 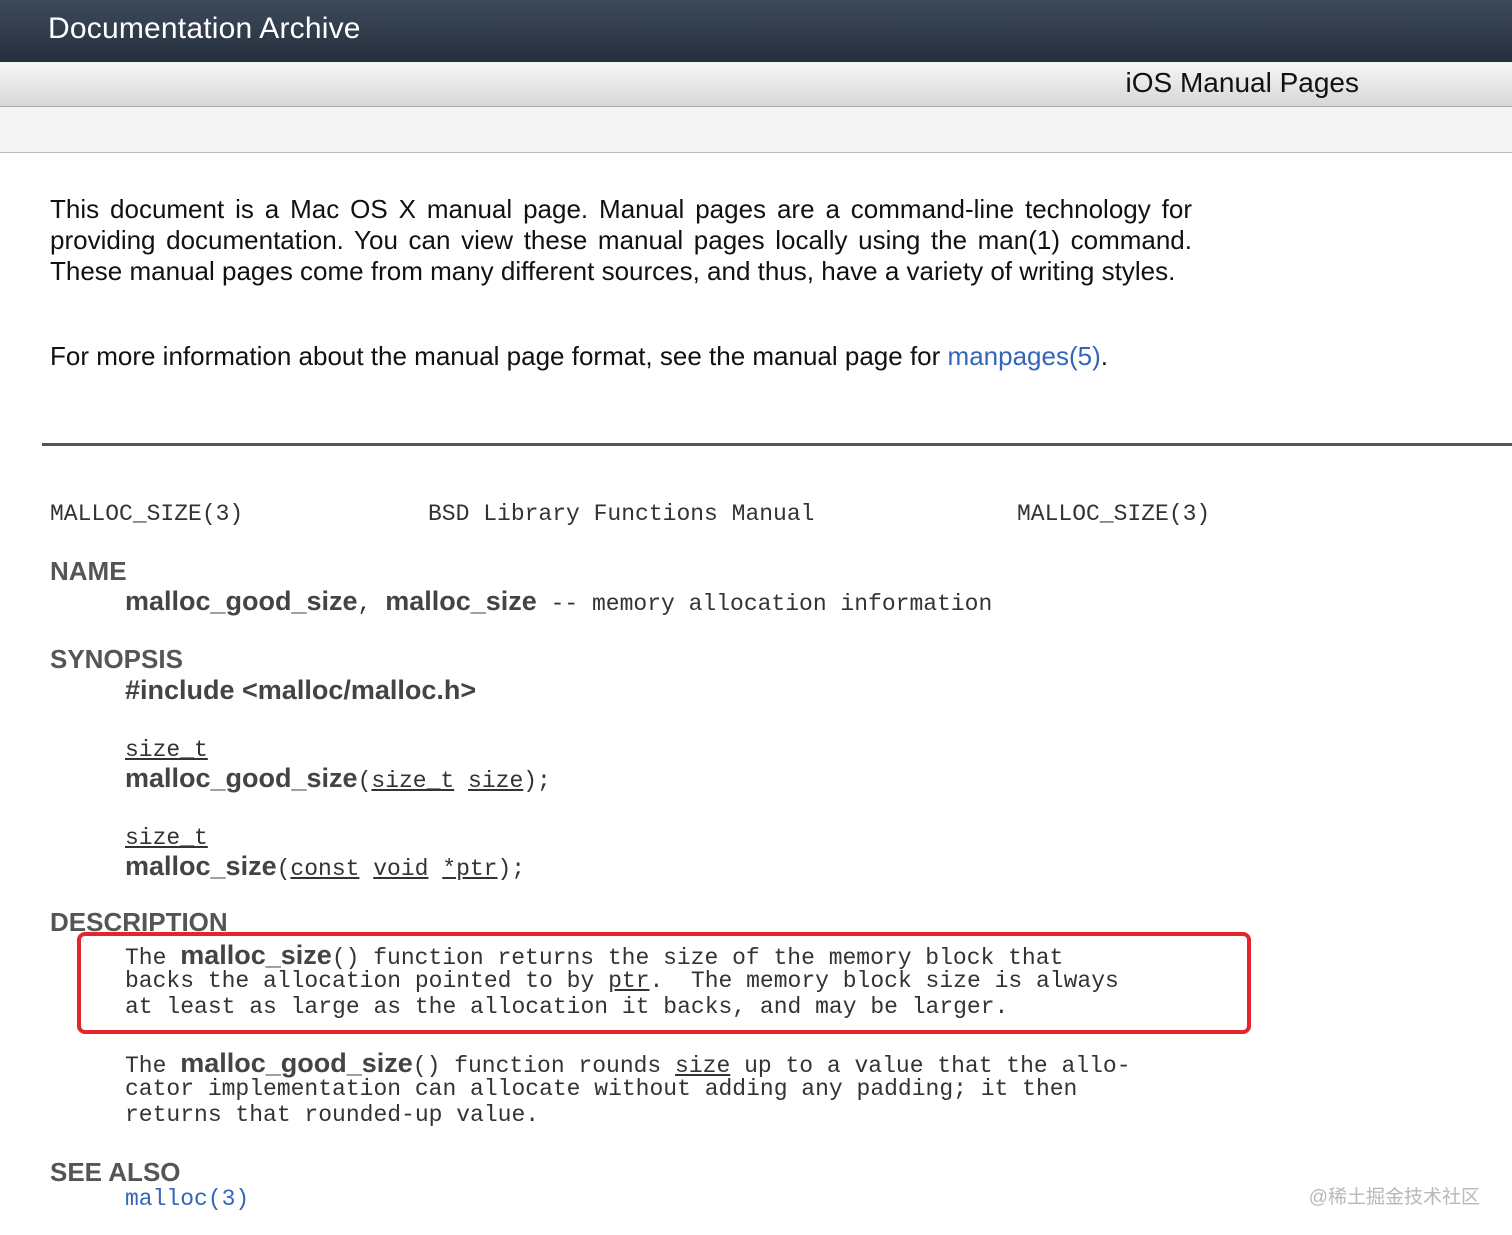 I want to click on sig1-func: malloc_good_size, so click(x=241, y=778).